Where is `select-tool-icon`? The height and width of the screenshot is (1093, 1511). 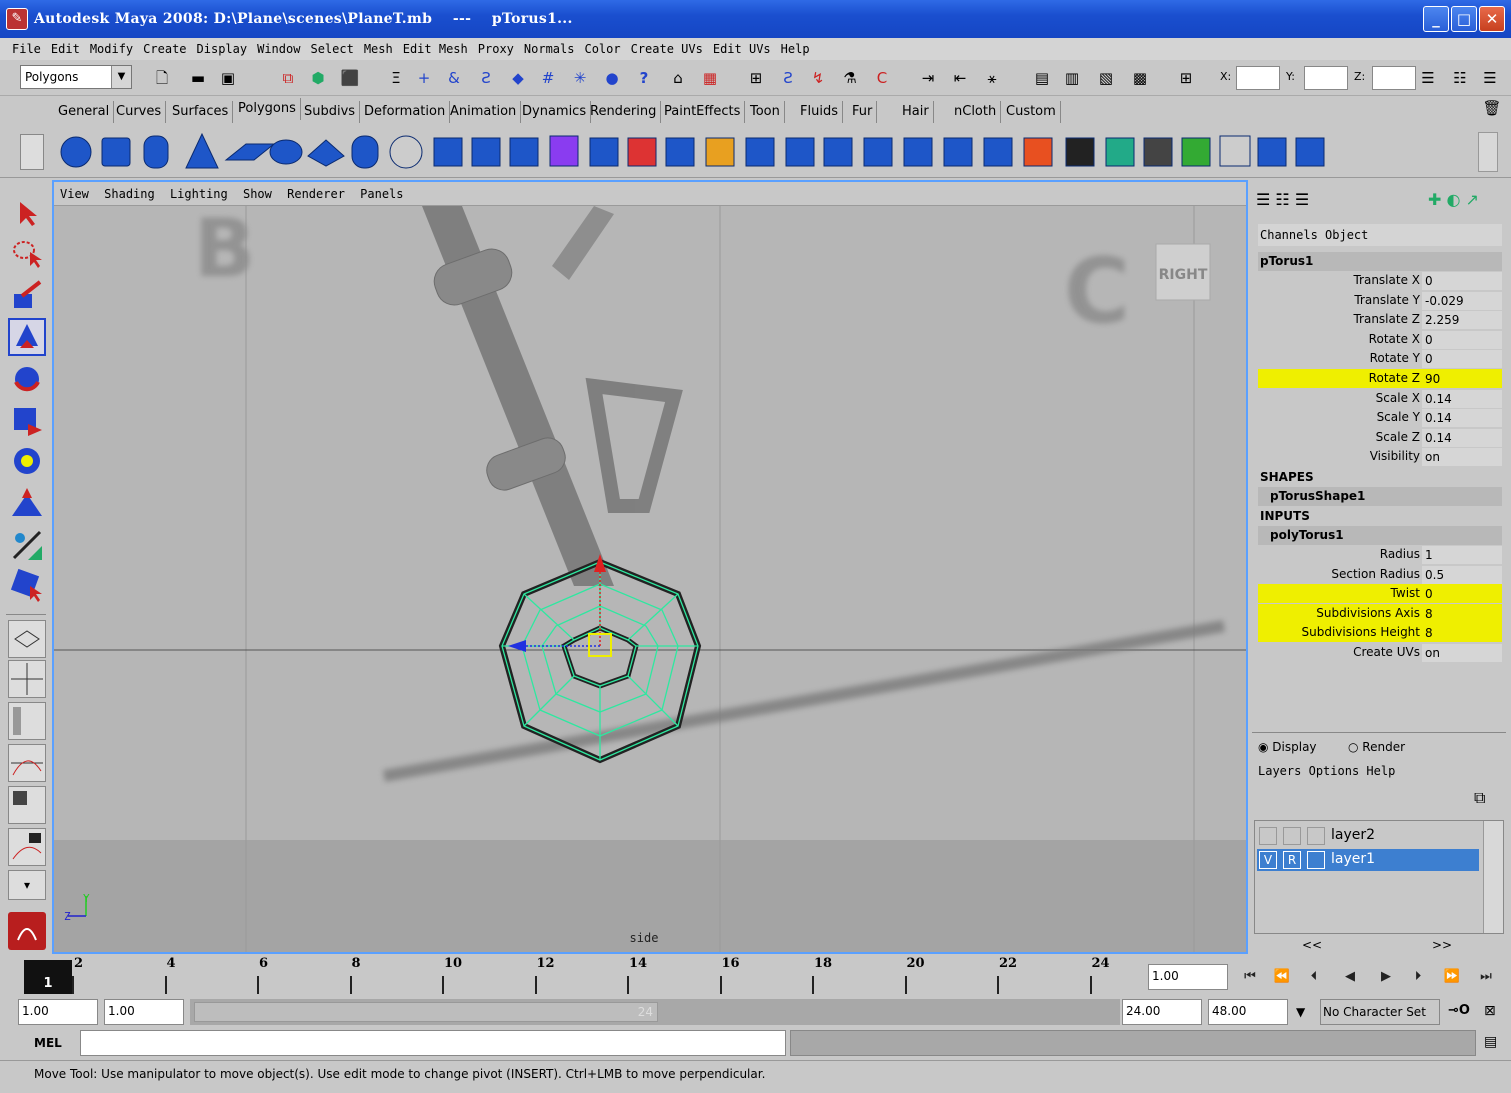
select-tool-icon is located at coordinates (27, 213).